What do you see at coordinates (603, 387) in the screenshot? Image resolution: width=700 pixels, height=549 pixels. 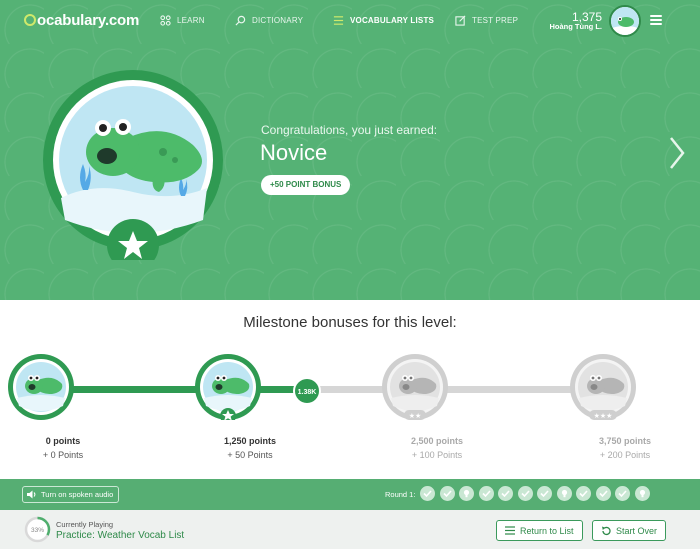 I see `locked-milestone-badge-icon: ★★★` at bounding box center [603, 387].